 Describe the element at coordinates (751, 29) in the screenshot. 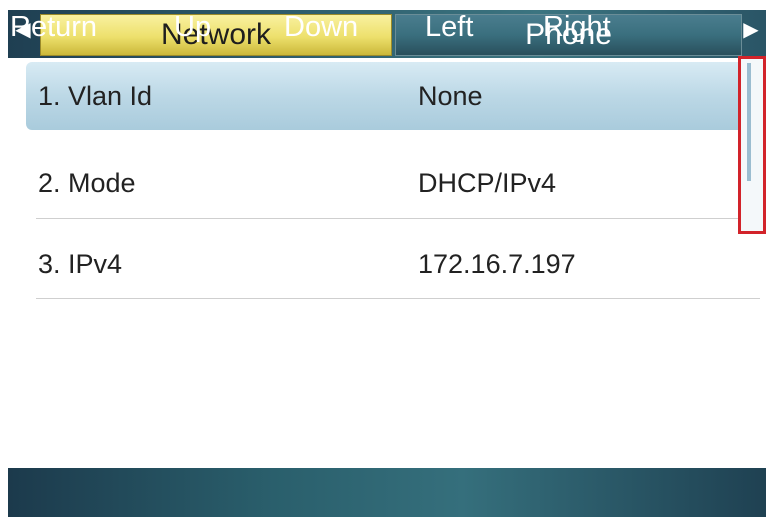

I see `right-arrow-icon: ▶` at that location.